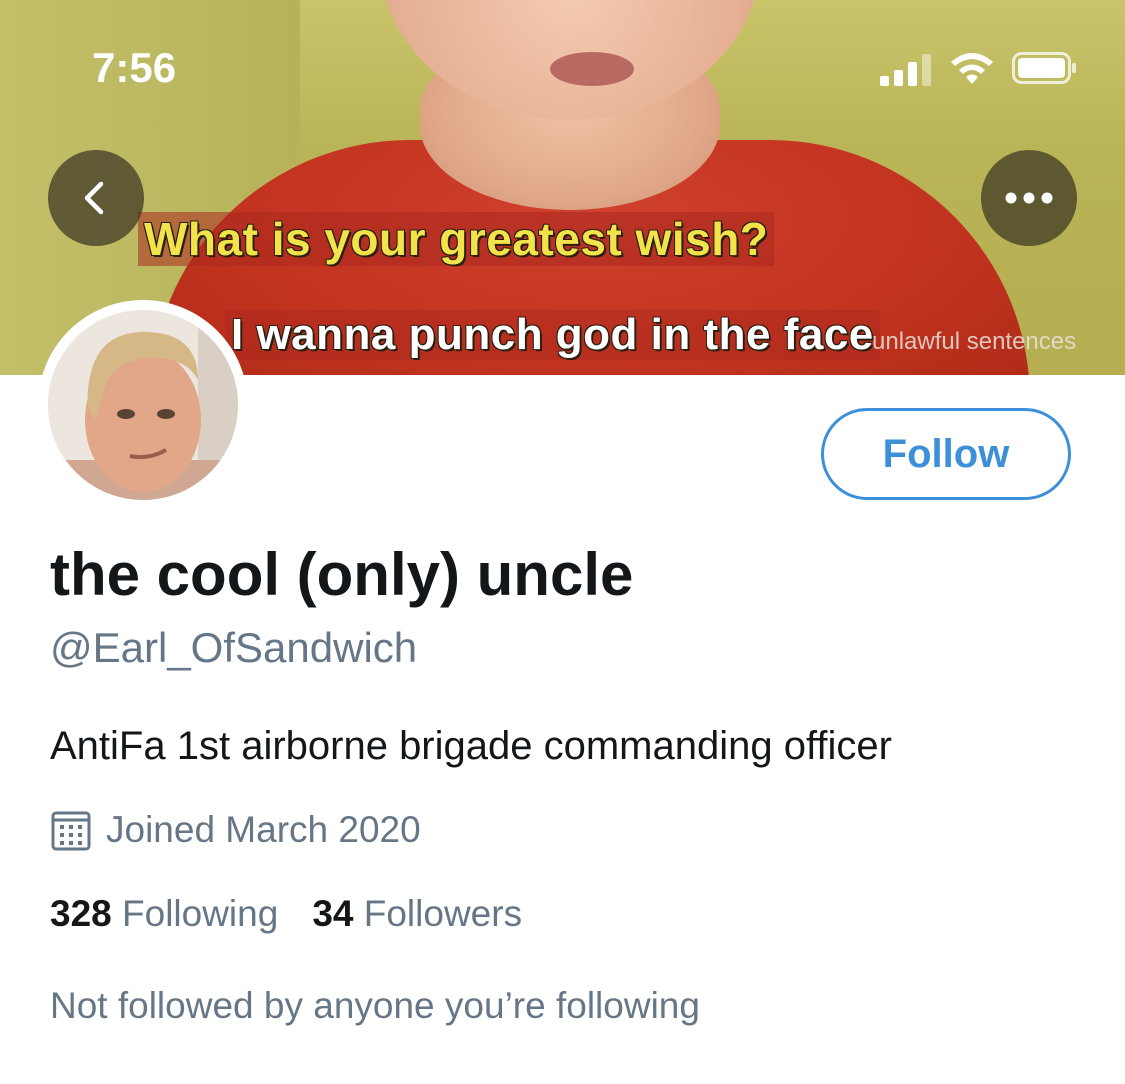 This screenshot has width=1125, height=1084. Describe the element at coordinates (443, 913) in the screenshot. I see `followers-label: Followers` at that location.